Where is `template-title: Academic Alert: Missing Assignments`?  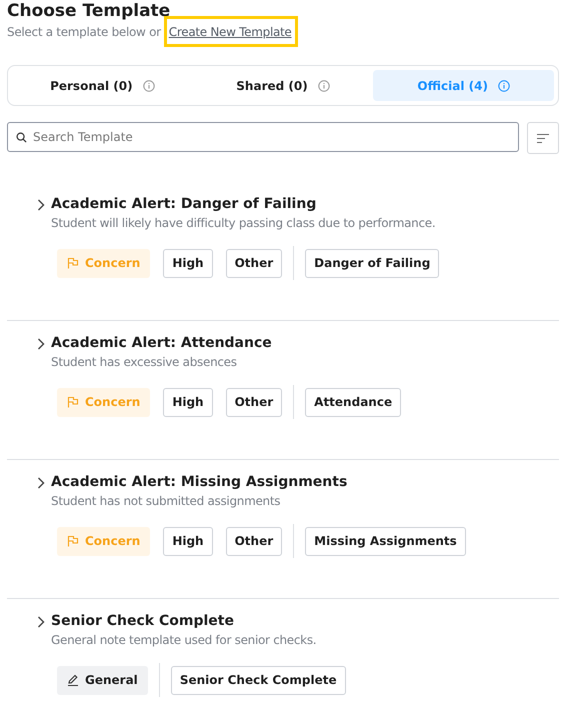
template-title: Academic Alert: Missing Assignments is located at coordinates (199, 482).